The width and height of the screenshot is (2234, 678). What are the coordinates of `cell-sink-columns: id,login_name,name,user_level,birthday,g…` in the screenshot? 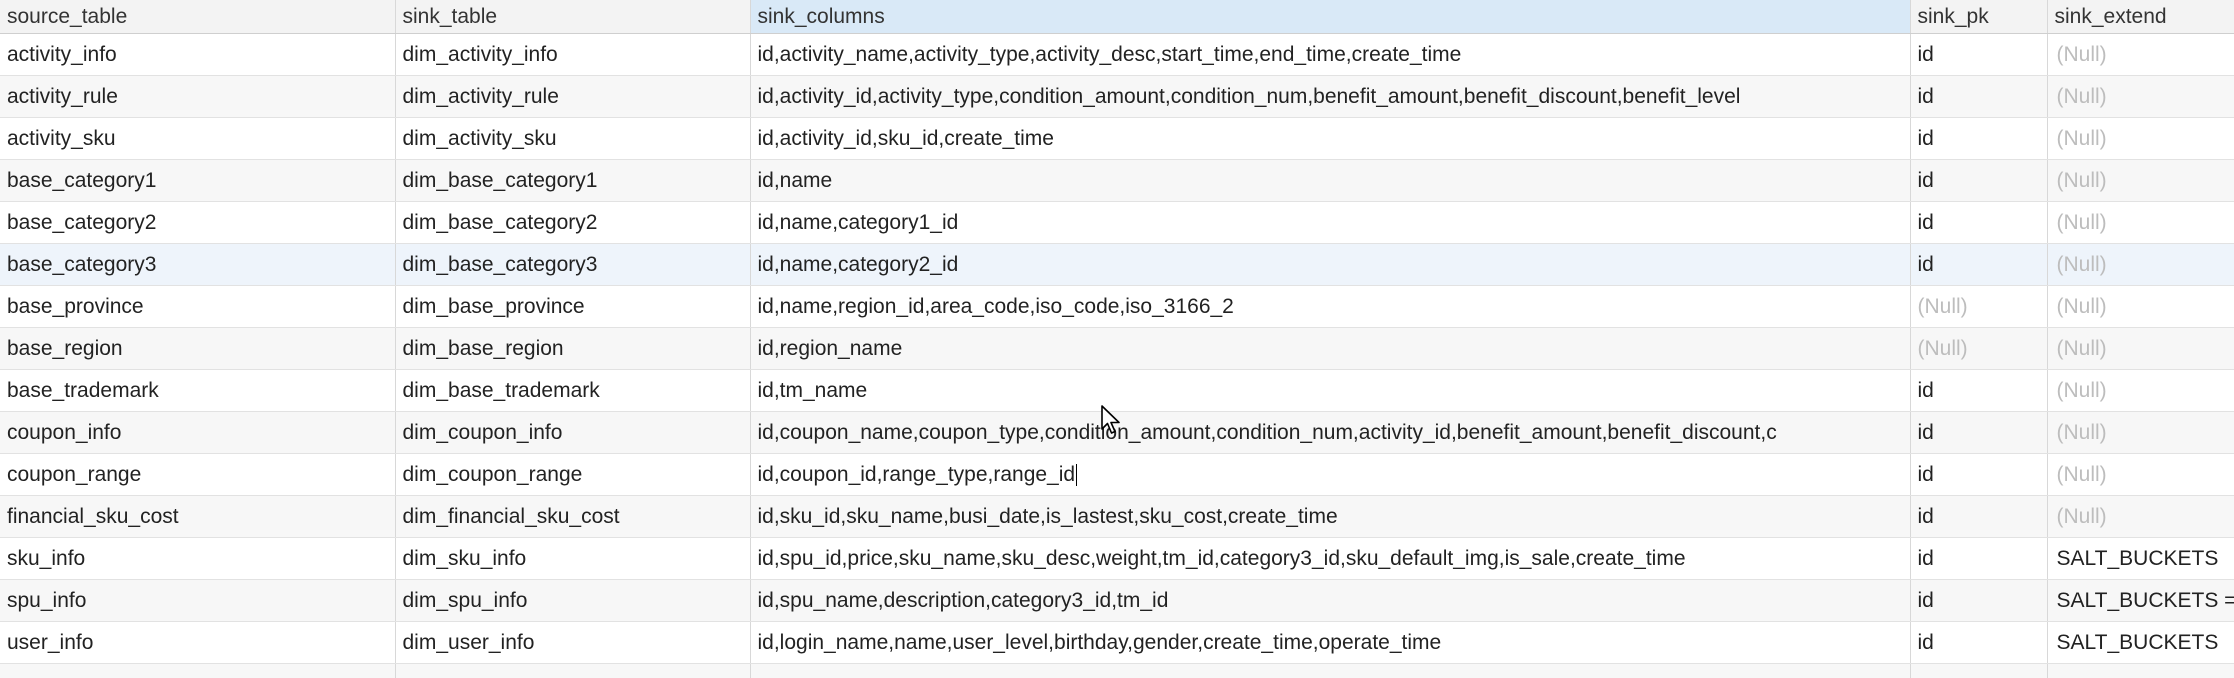 It's located at (1330, 643).